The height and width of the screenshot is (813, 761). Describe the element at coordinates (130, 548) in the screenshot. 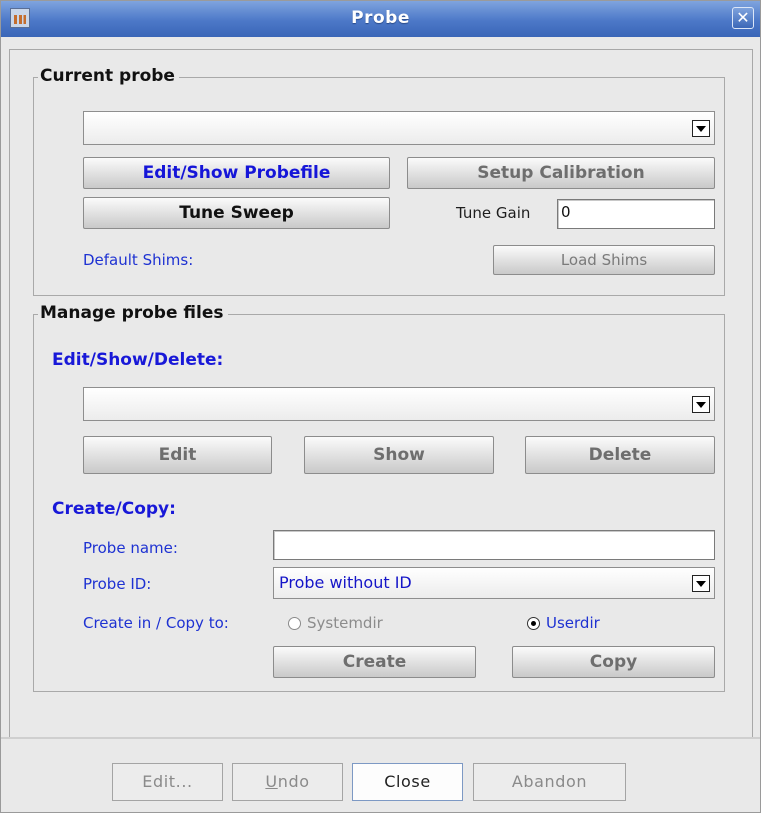

I see `probe-name-label: Probe name:` at that location.